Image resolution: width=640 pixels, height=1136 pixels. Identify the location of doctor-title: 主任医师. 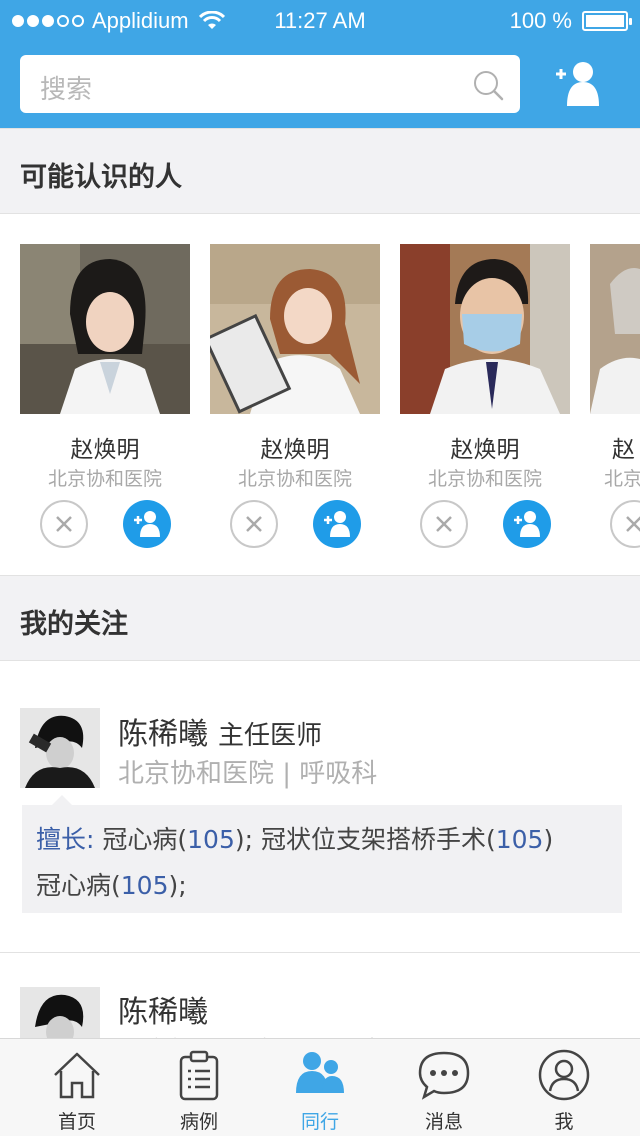
(270, 736).